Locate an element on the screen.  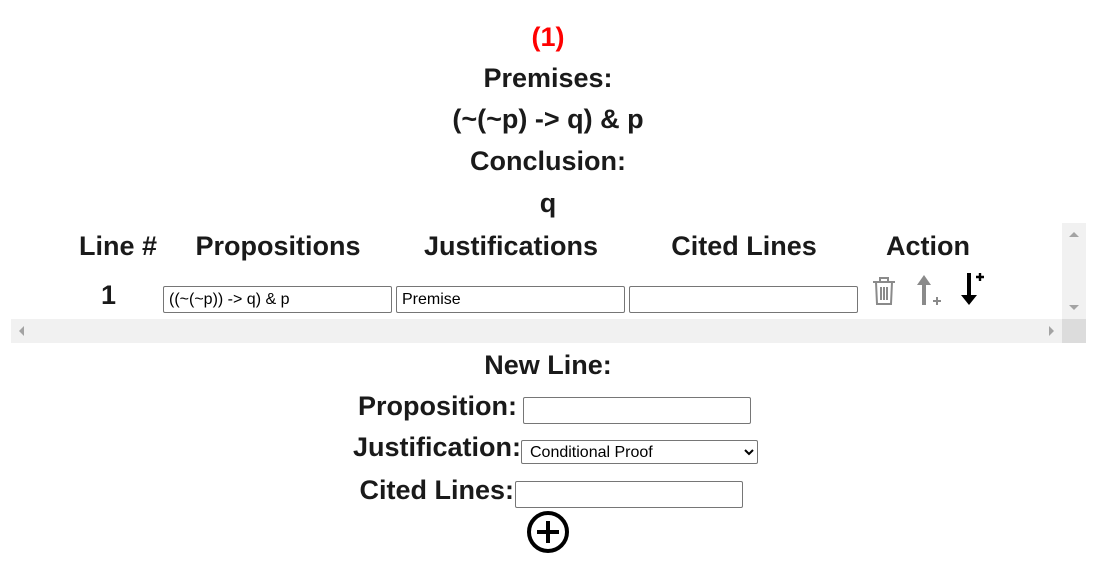
insert-above-icon is located at coordinates (929, 291).